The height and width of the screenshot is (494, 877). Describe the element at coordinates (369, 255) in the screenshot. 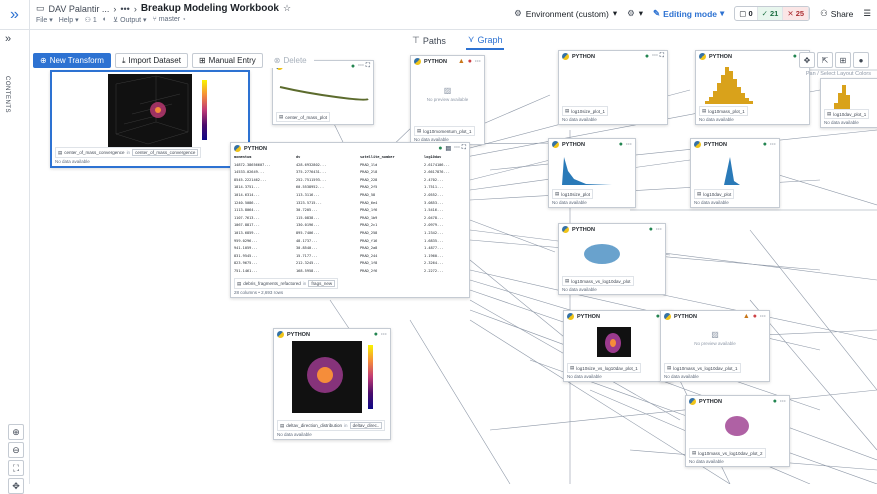

I see `table-cell: PRAD_244` at that location.